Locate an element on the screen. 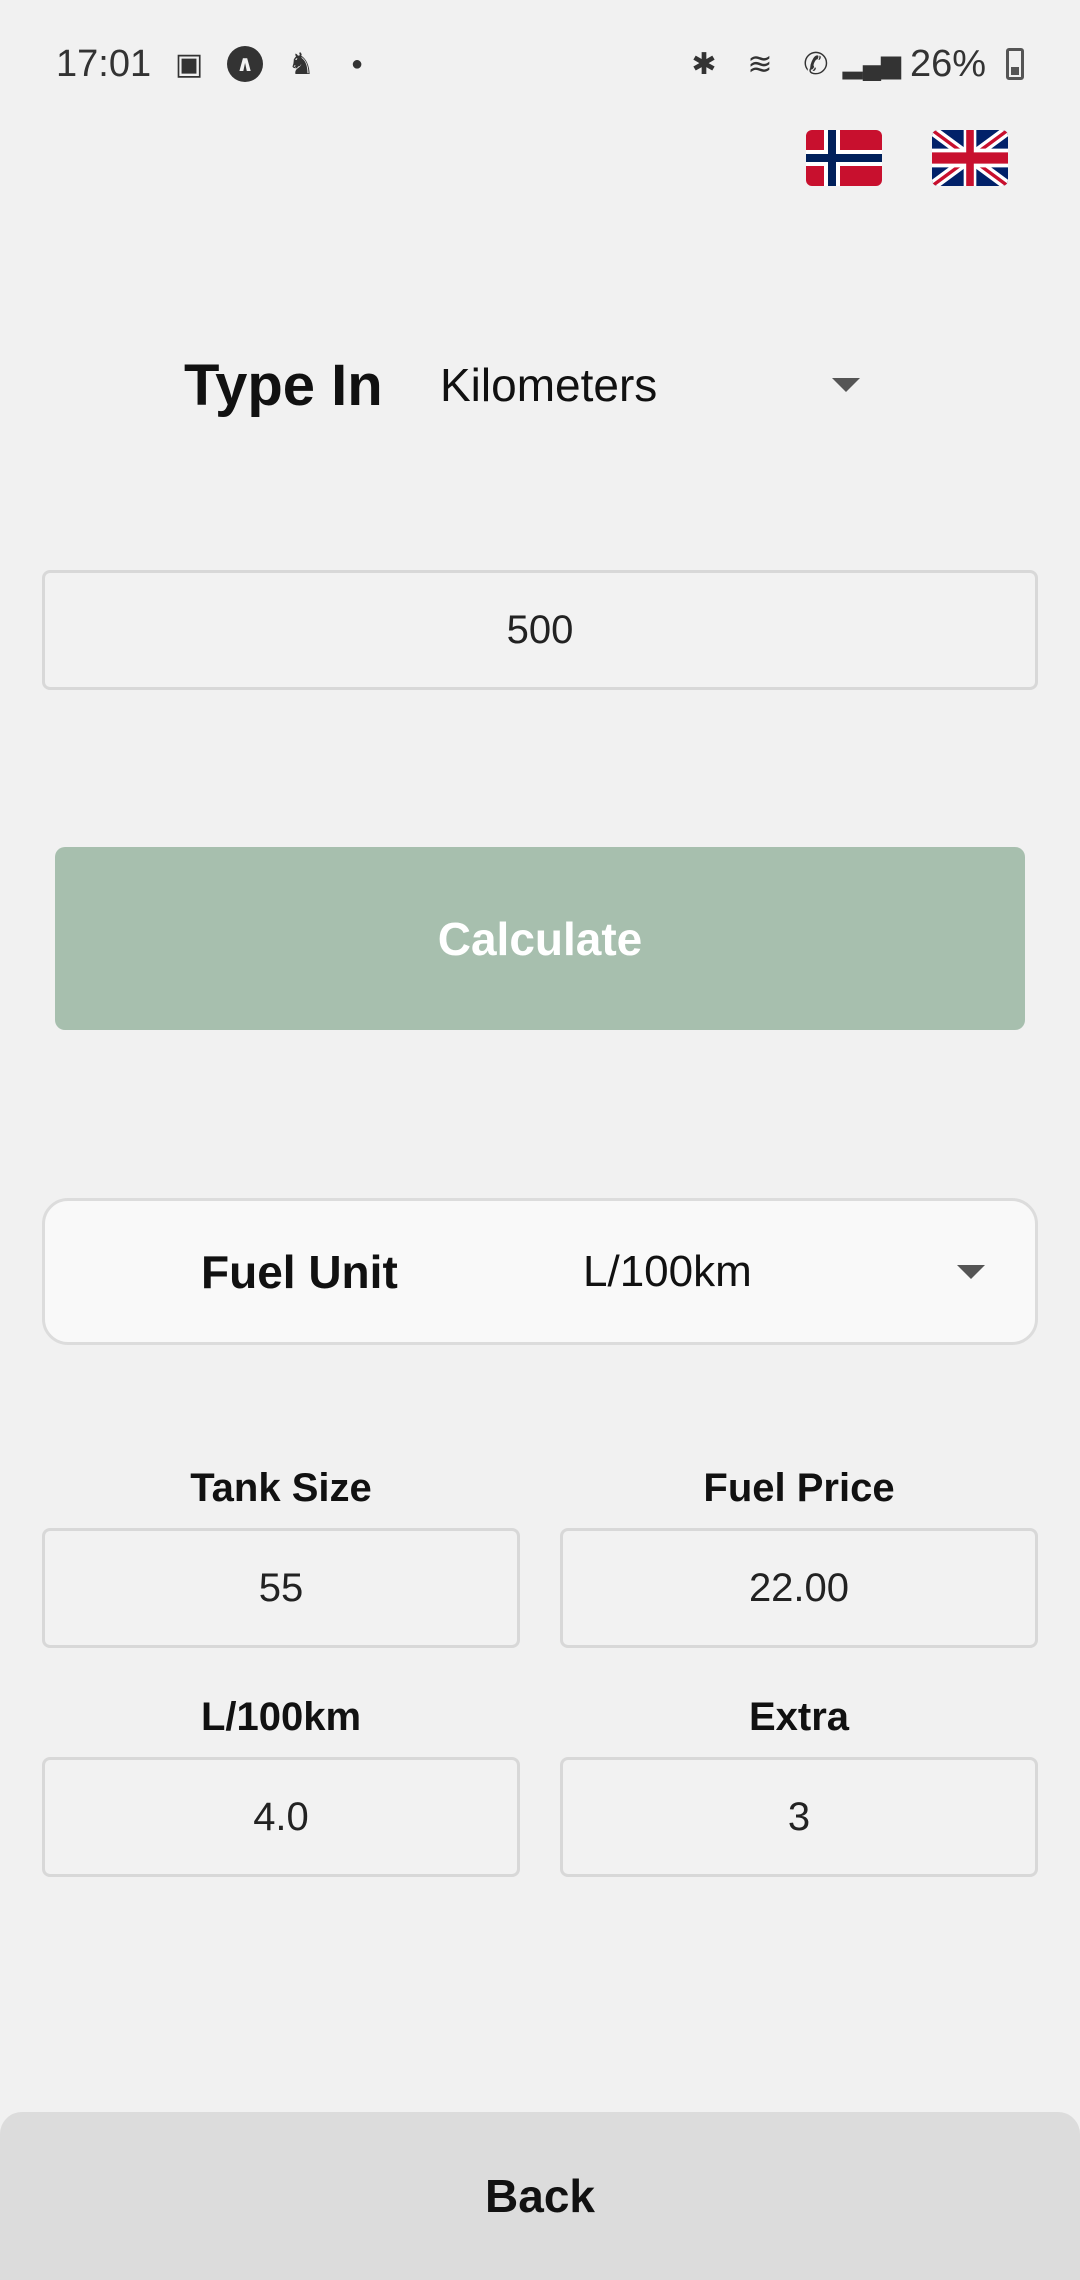  type-in-dropdown: Kilometers is located at coordinates (650, 385).